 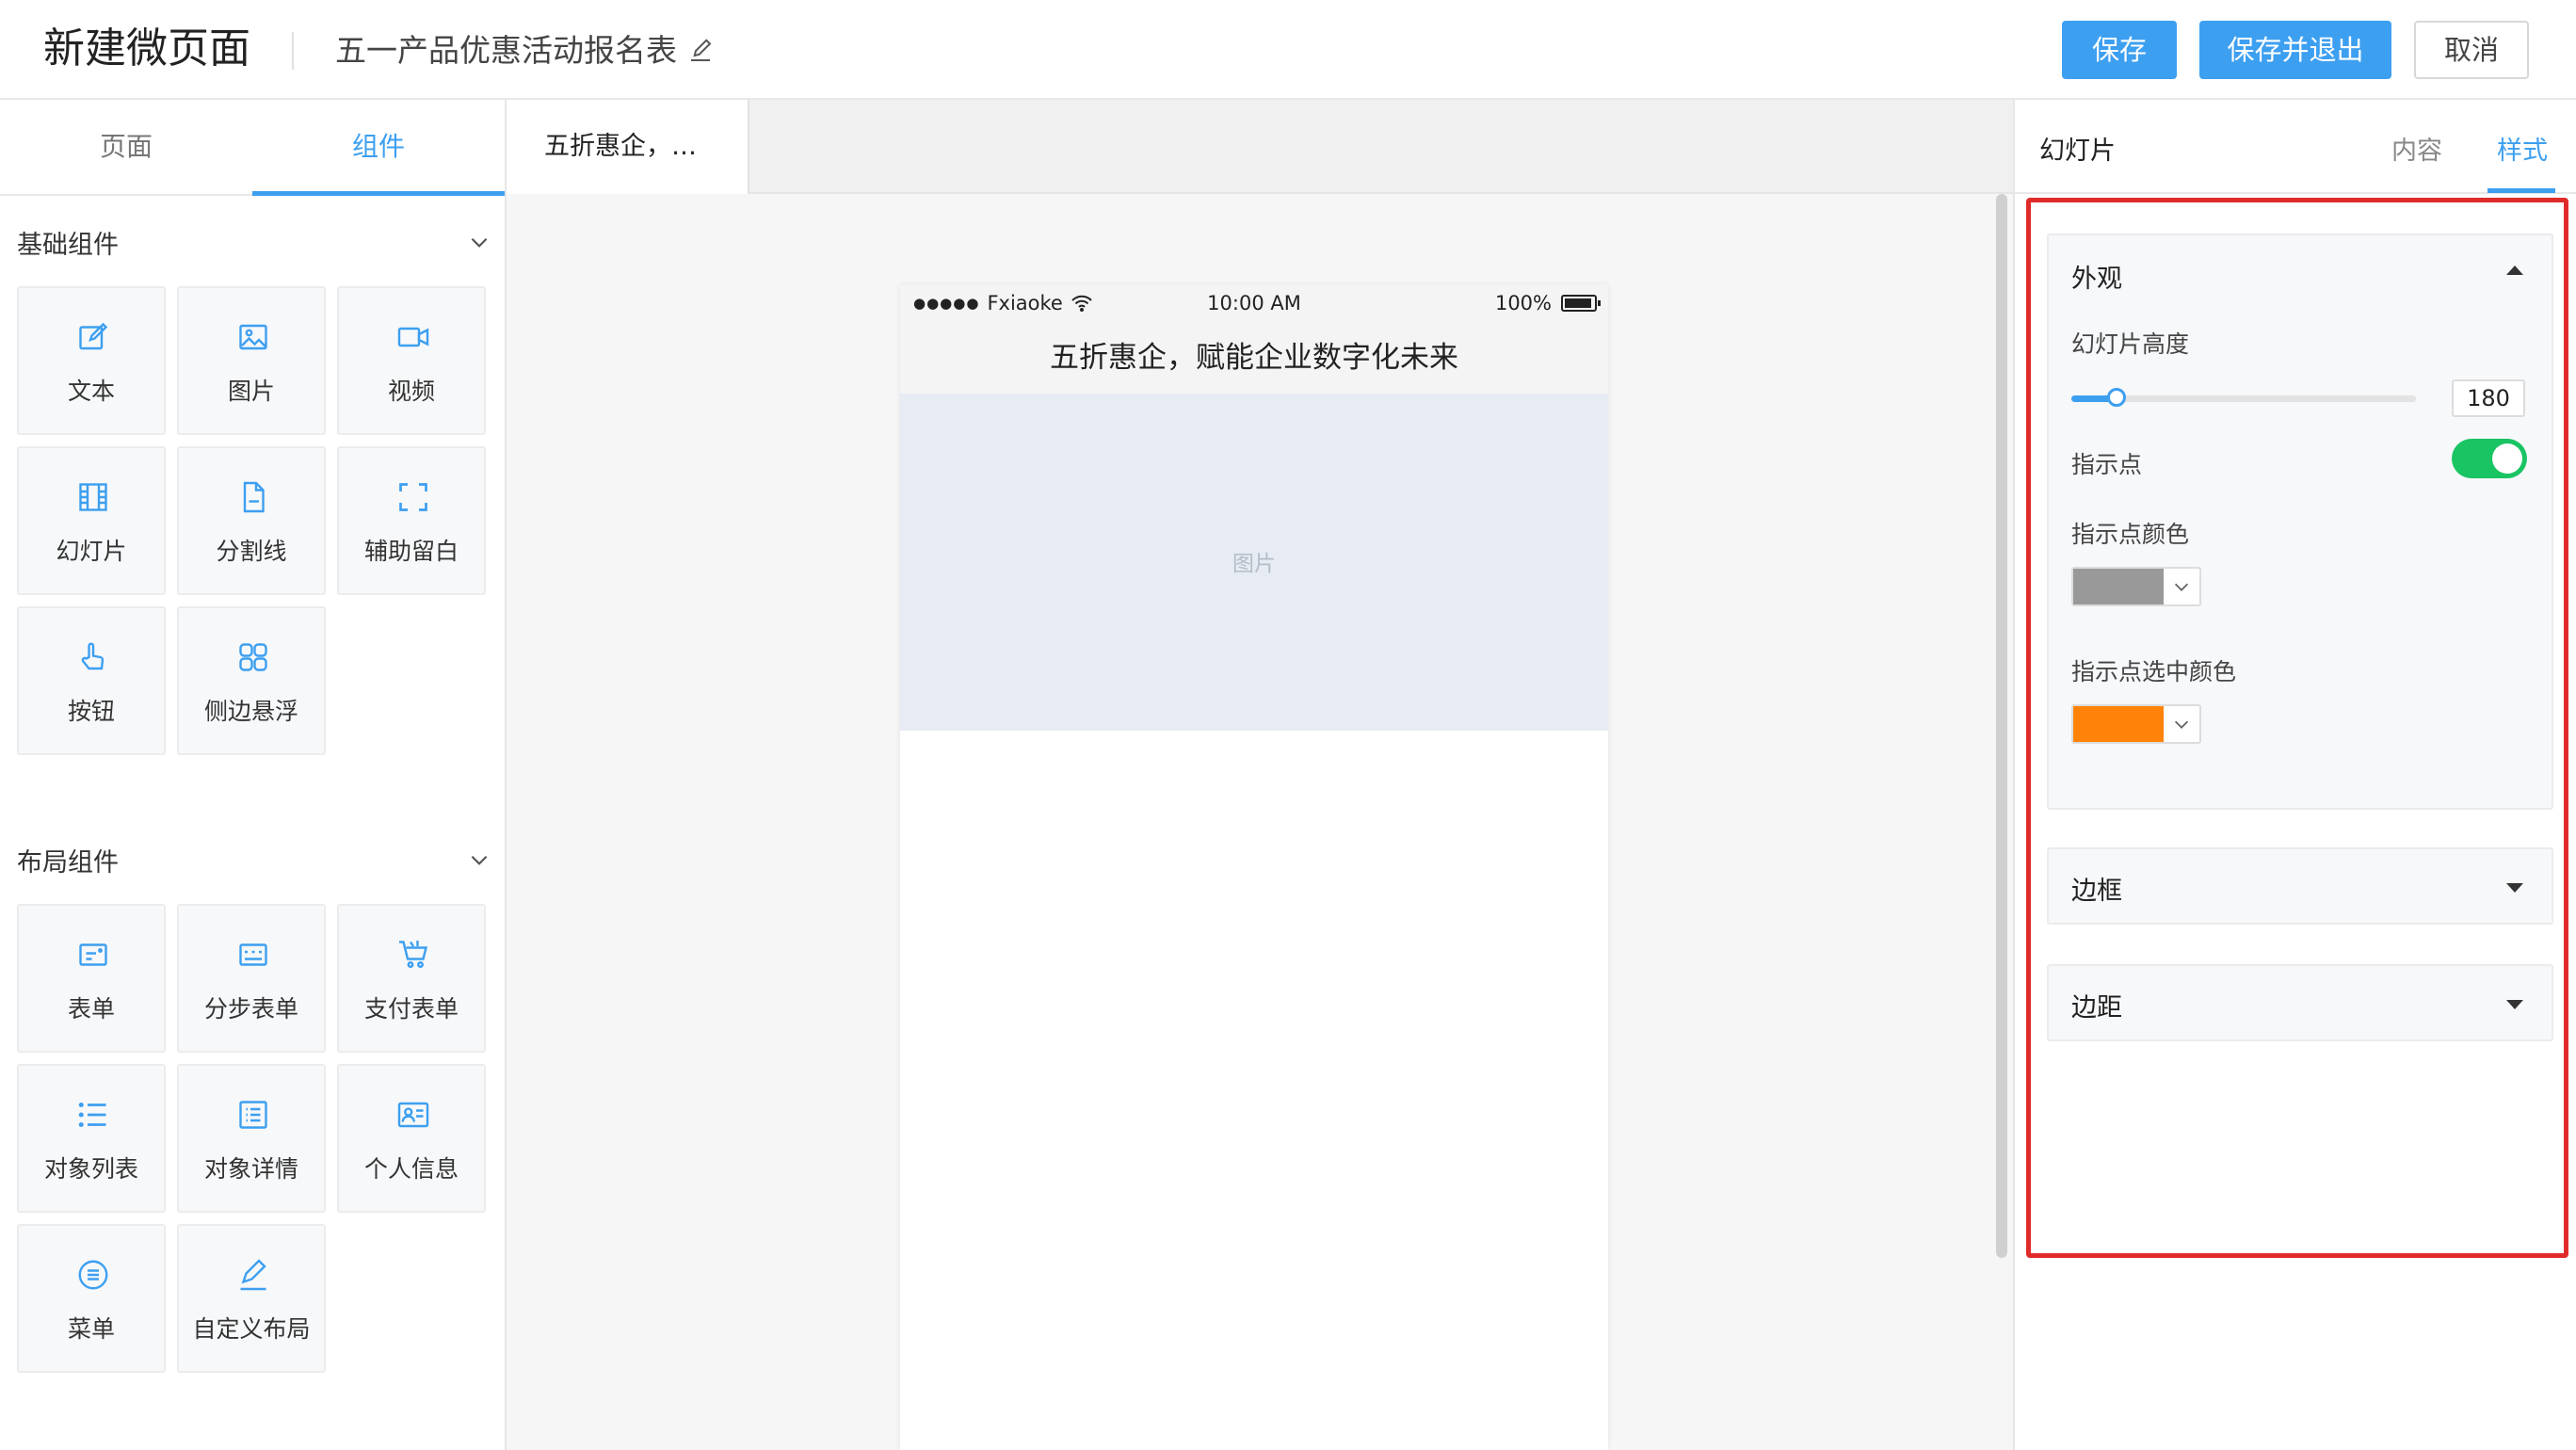 What do you see at coordinates (251, 391) in the screenshot?
I see `component-label: 图片` at bounding box center [251, 391].